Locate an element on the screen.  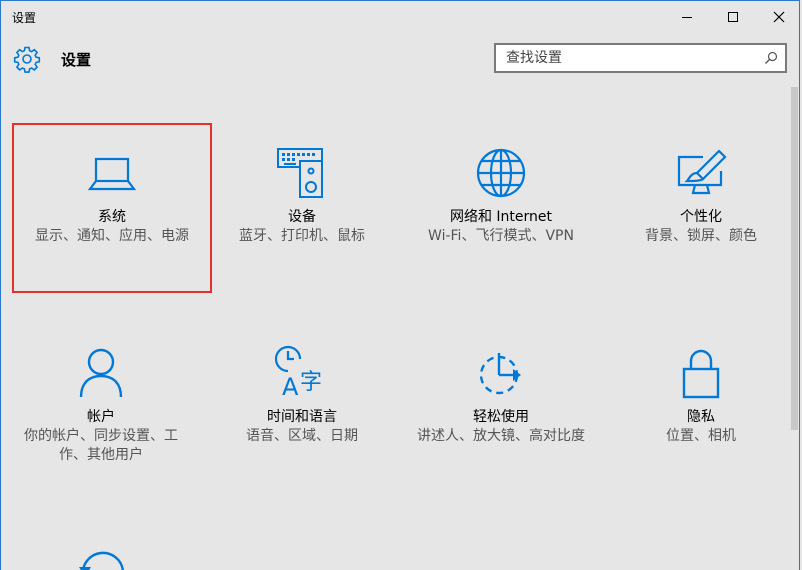
tile-devices: 设备 蓝牙、打印机、鼠标 is located at coordinates (302, 208).